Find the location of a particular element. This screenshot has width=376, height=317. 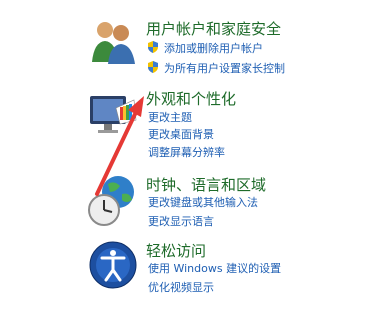

link-change-theme: 更改主题 is located at coordinates (170, 117).